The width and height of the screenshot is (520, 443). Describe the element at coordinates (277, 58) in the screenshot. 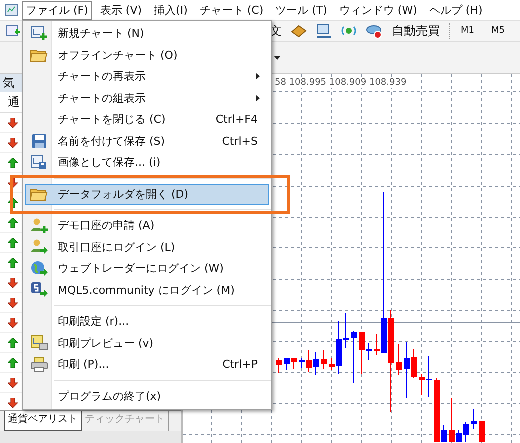

I see `dropdown-arrow-icon` at that location.